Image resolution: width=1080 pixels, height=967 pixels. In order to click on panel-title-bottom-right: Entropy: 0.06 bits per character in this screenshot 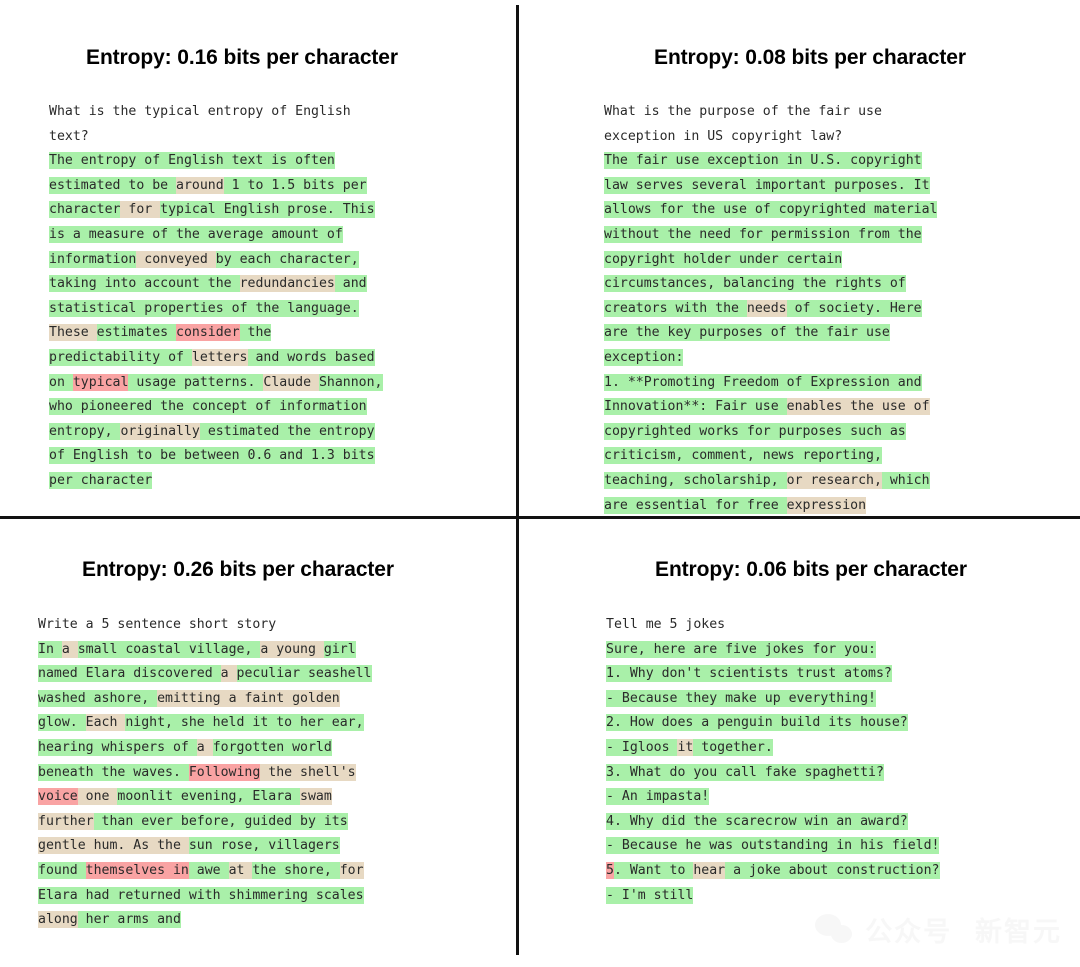, I will do `click(811, 569)`.